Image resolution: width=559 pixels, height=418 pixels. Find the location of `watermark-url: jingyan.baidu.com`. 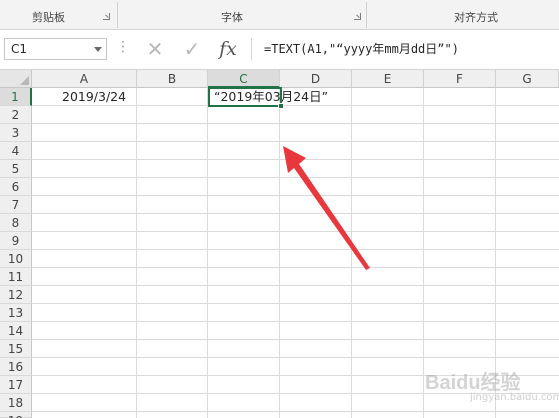

watermark-url: jingyan.baidu.com is located at coordinates (514, 397).